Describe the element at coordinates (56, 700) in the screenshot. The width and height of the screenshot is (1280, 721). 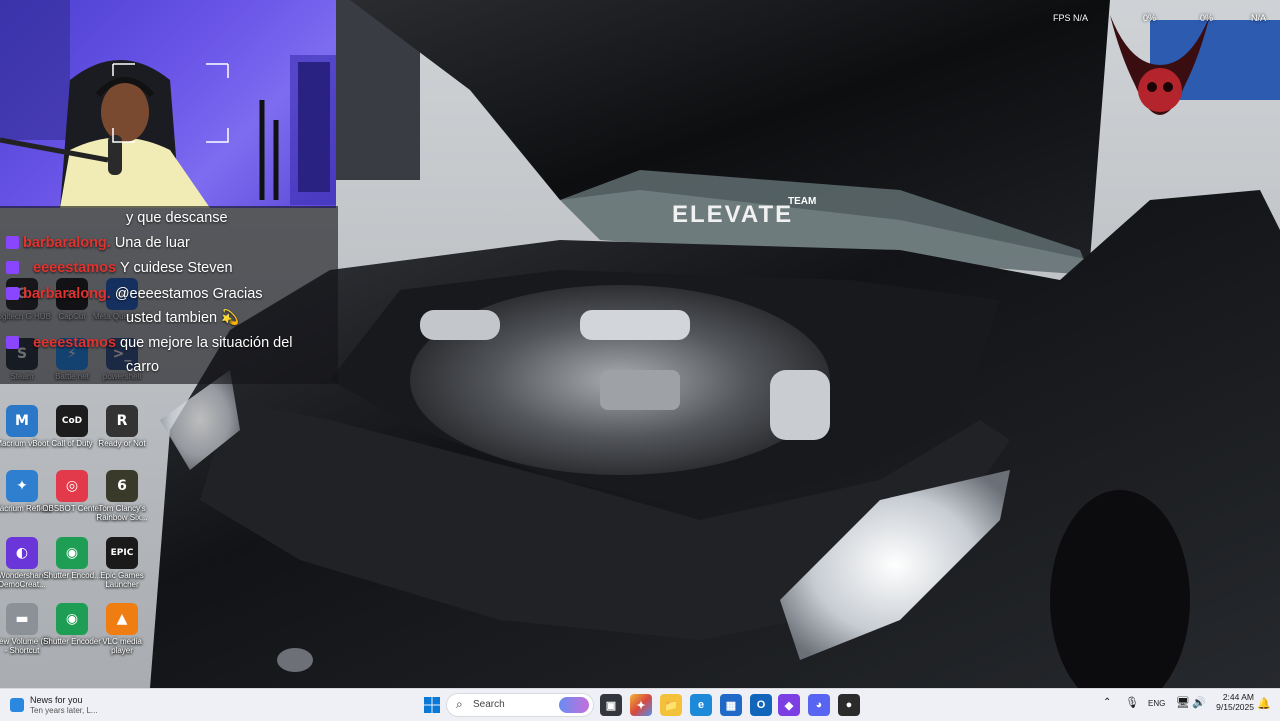
I see `news-title: News for you` at that location.